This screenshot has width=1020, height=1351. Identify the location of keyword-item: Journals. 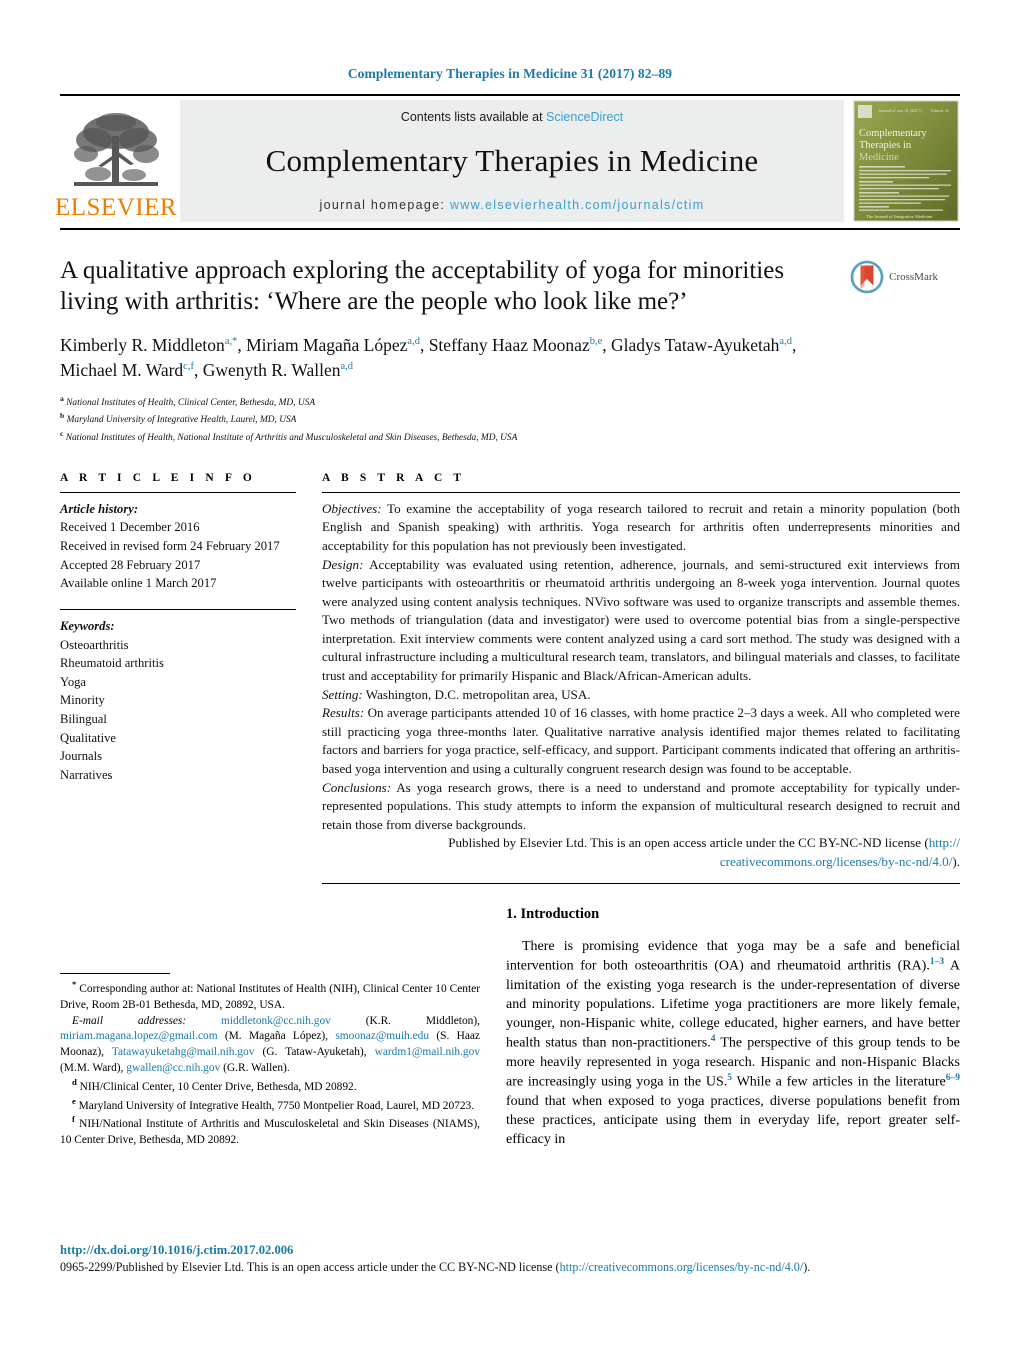
(81, 756).